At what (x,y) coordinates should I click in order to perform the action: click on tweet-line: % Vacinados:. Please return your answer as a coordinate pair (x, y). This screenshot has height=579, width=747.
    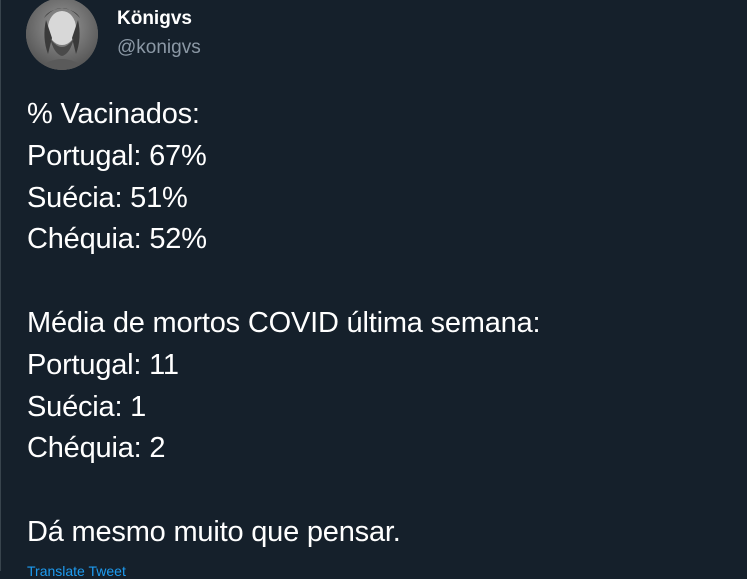
    Looking at the image, I should click on (113, 114).